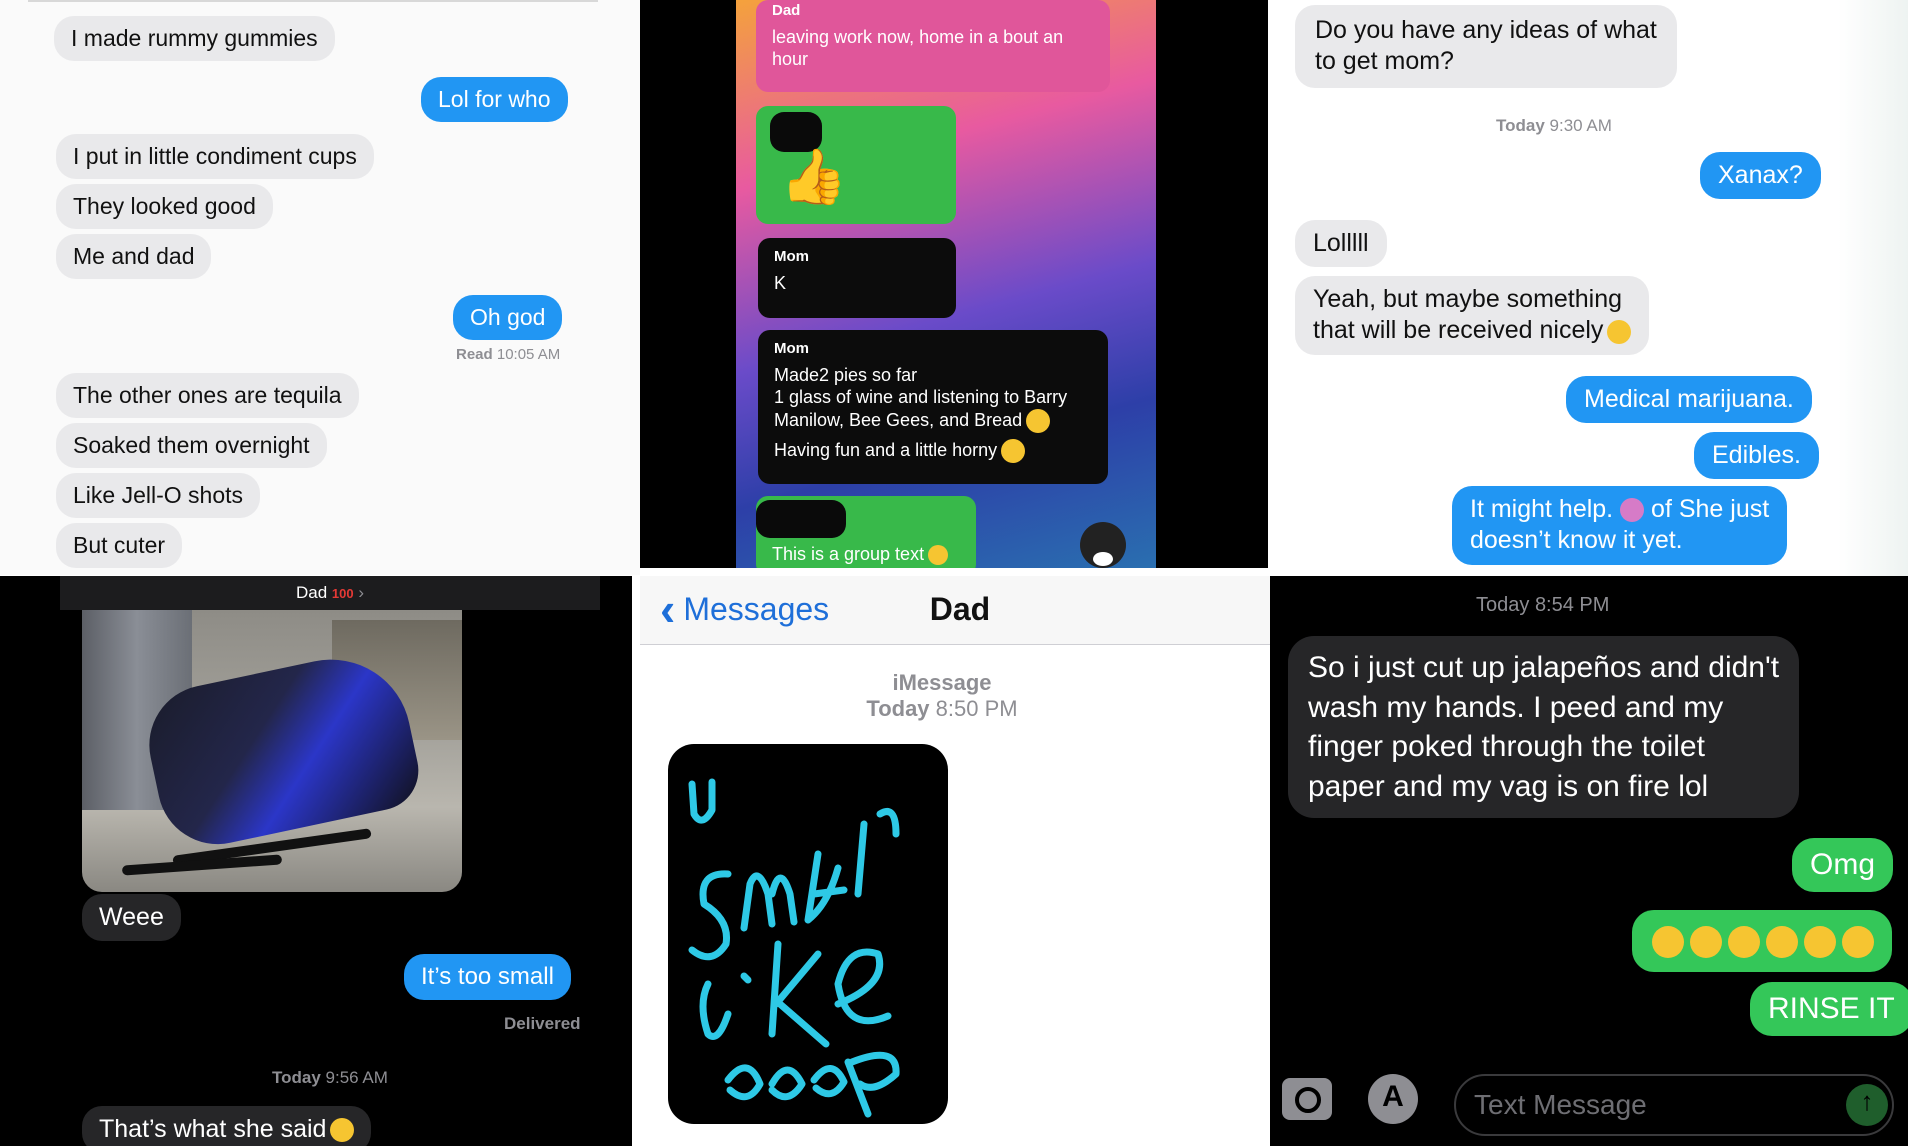 This screenshot has height=1146, width=1908. What do you see at coordinates (330, 593) in the screenshot?
I see `contact-header: Dad 100 ›` at bounding box center [330, 593].